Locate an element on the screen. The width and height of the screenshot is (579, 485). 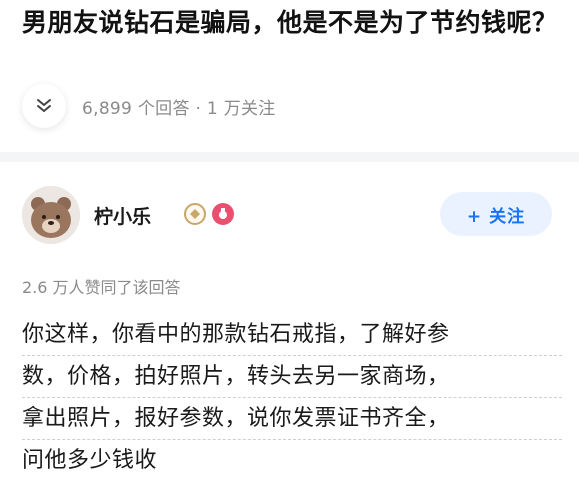
answer-line: 问他多少钱收 is located at coordinates (90, 460).